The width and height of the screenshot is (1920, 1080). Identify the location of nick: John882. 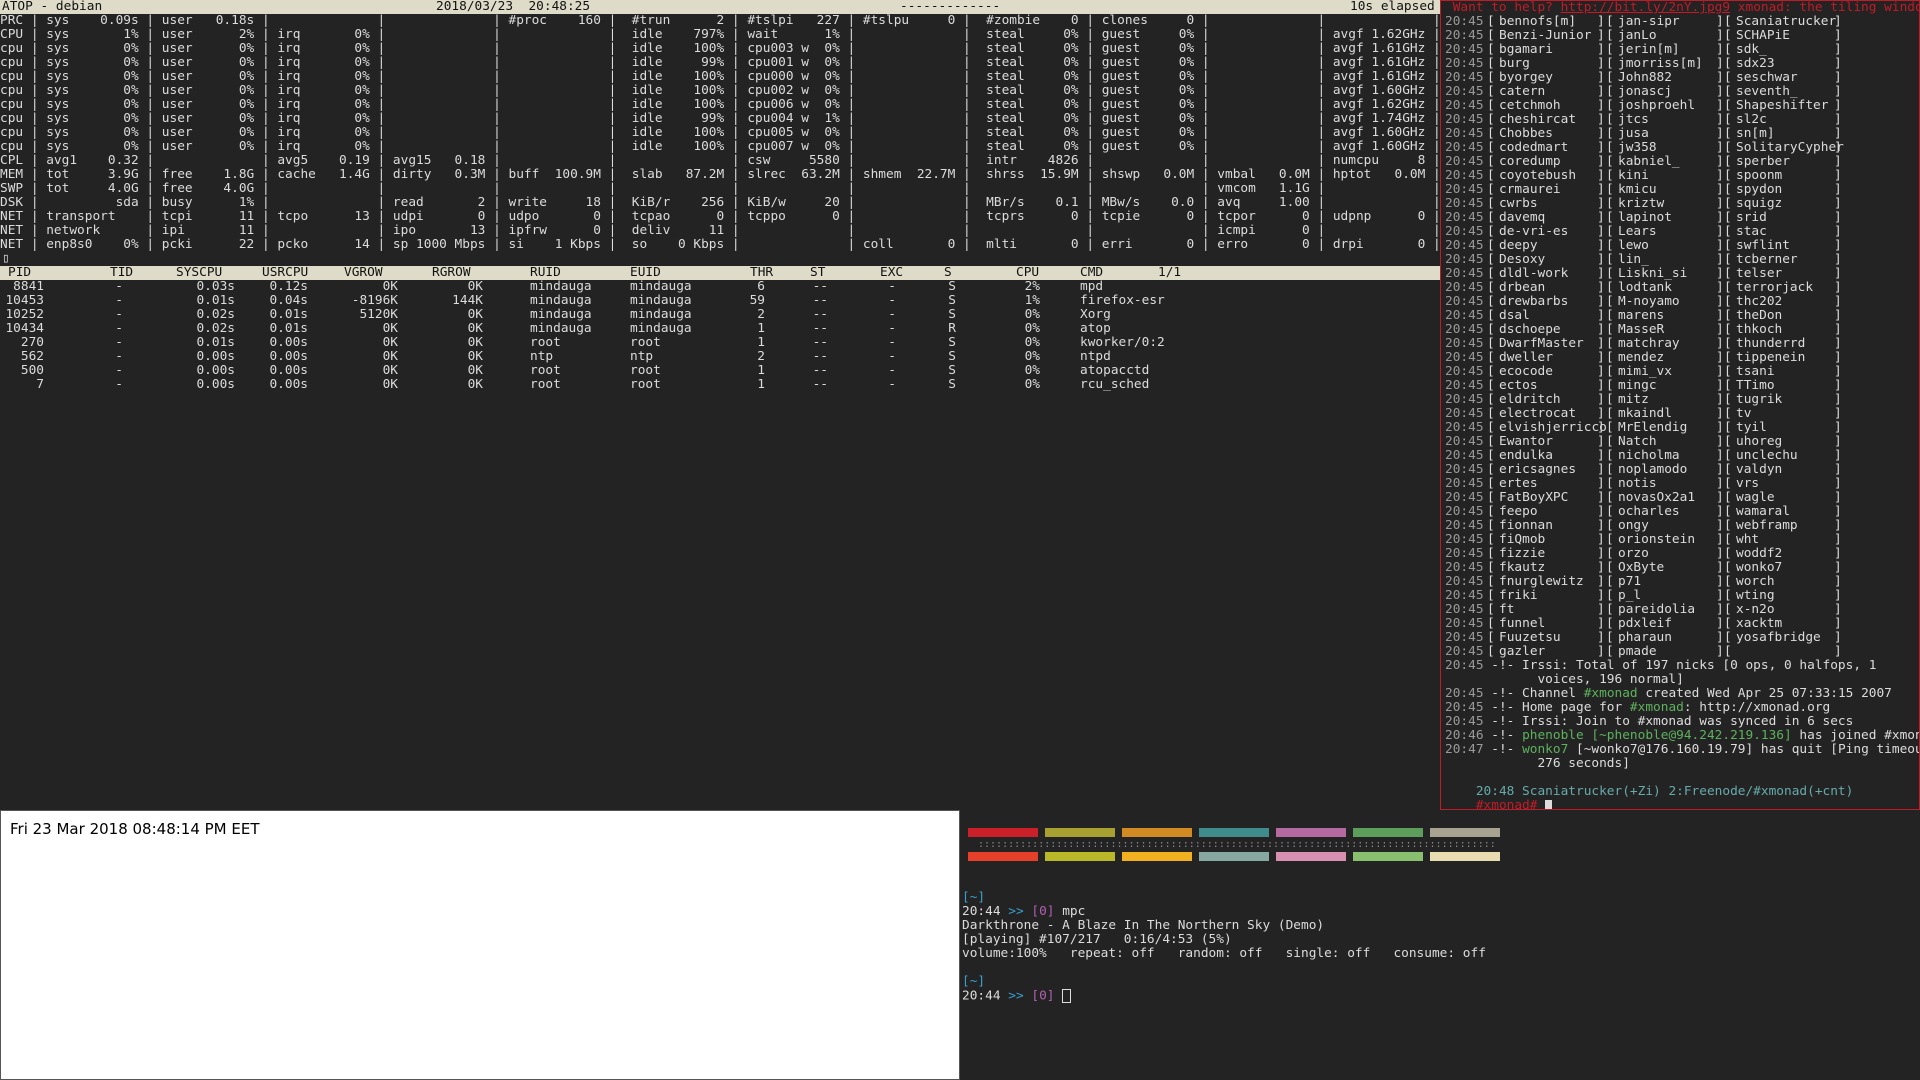
(1645, 78).